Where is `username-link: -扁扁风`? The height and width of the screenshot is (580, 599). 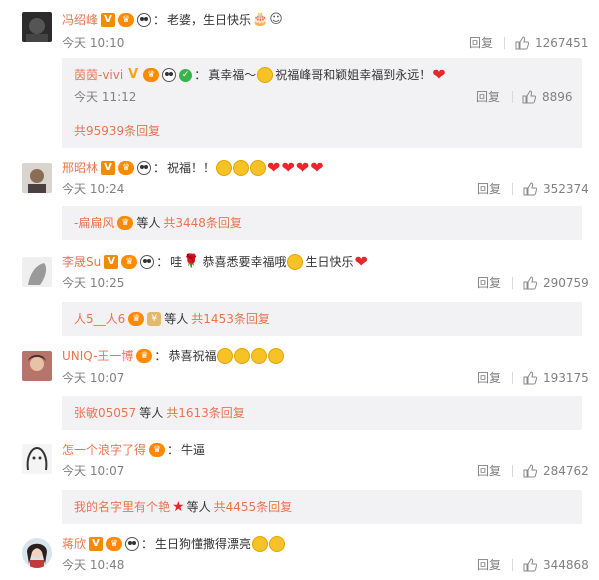 username-link: -扁扁风 is located at coordinates (94, 223).